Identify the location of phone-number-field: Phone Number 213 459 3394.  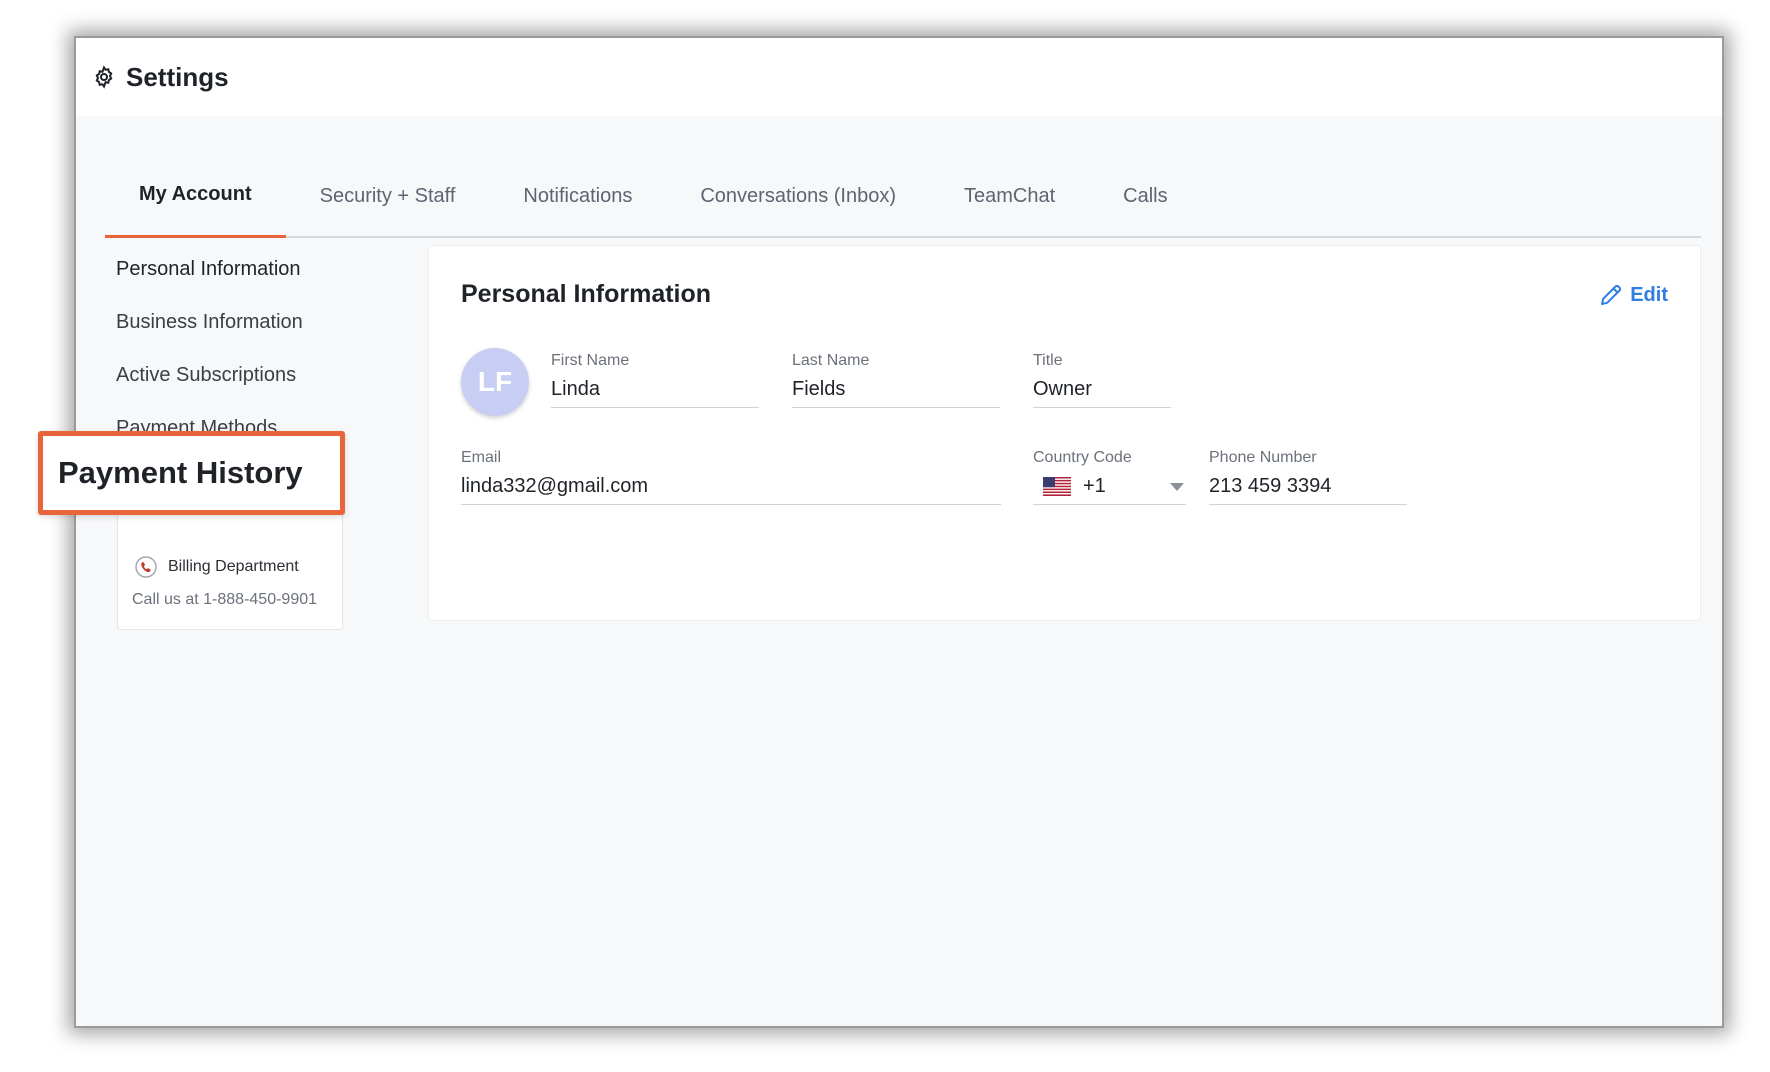
(1308, 477).